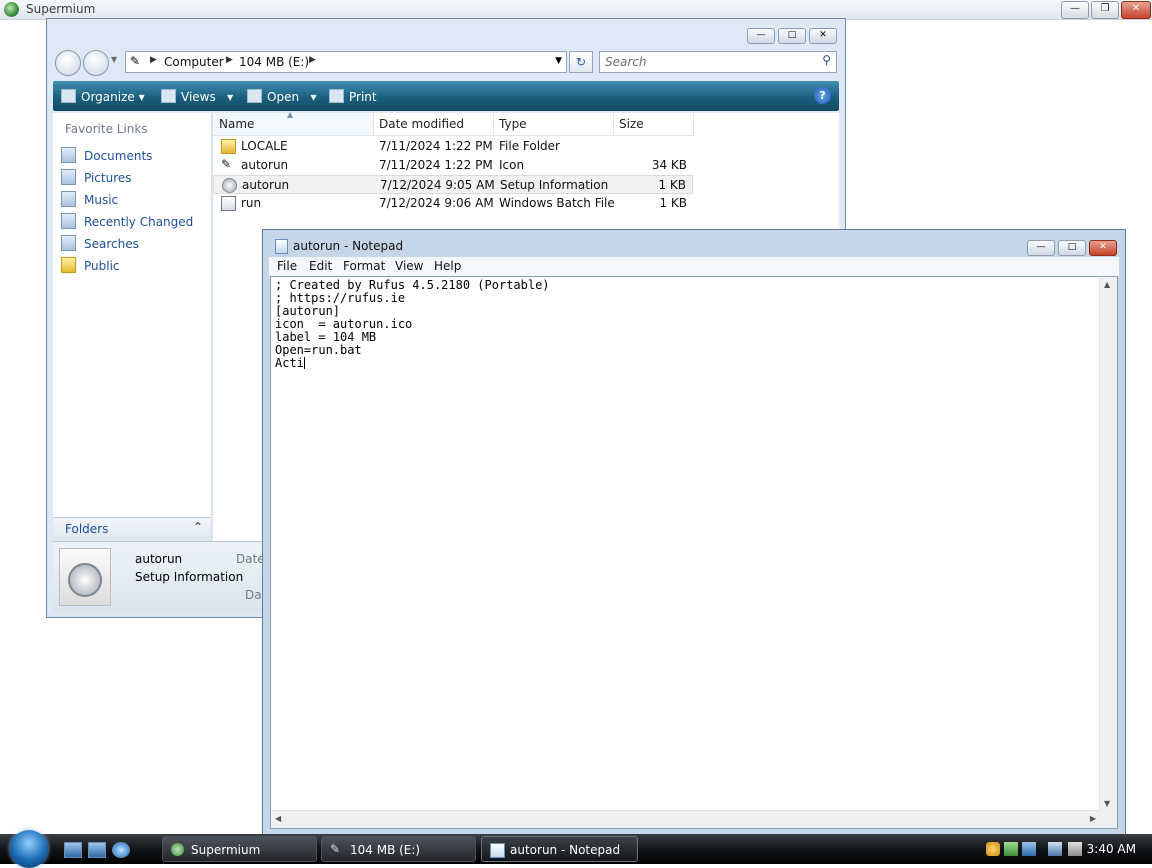 Image resolution: width=1152 pixels, height=868 pixels. I want to click on file-size: 1 KB, so click(672, 185).